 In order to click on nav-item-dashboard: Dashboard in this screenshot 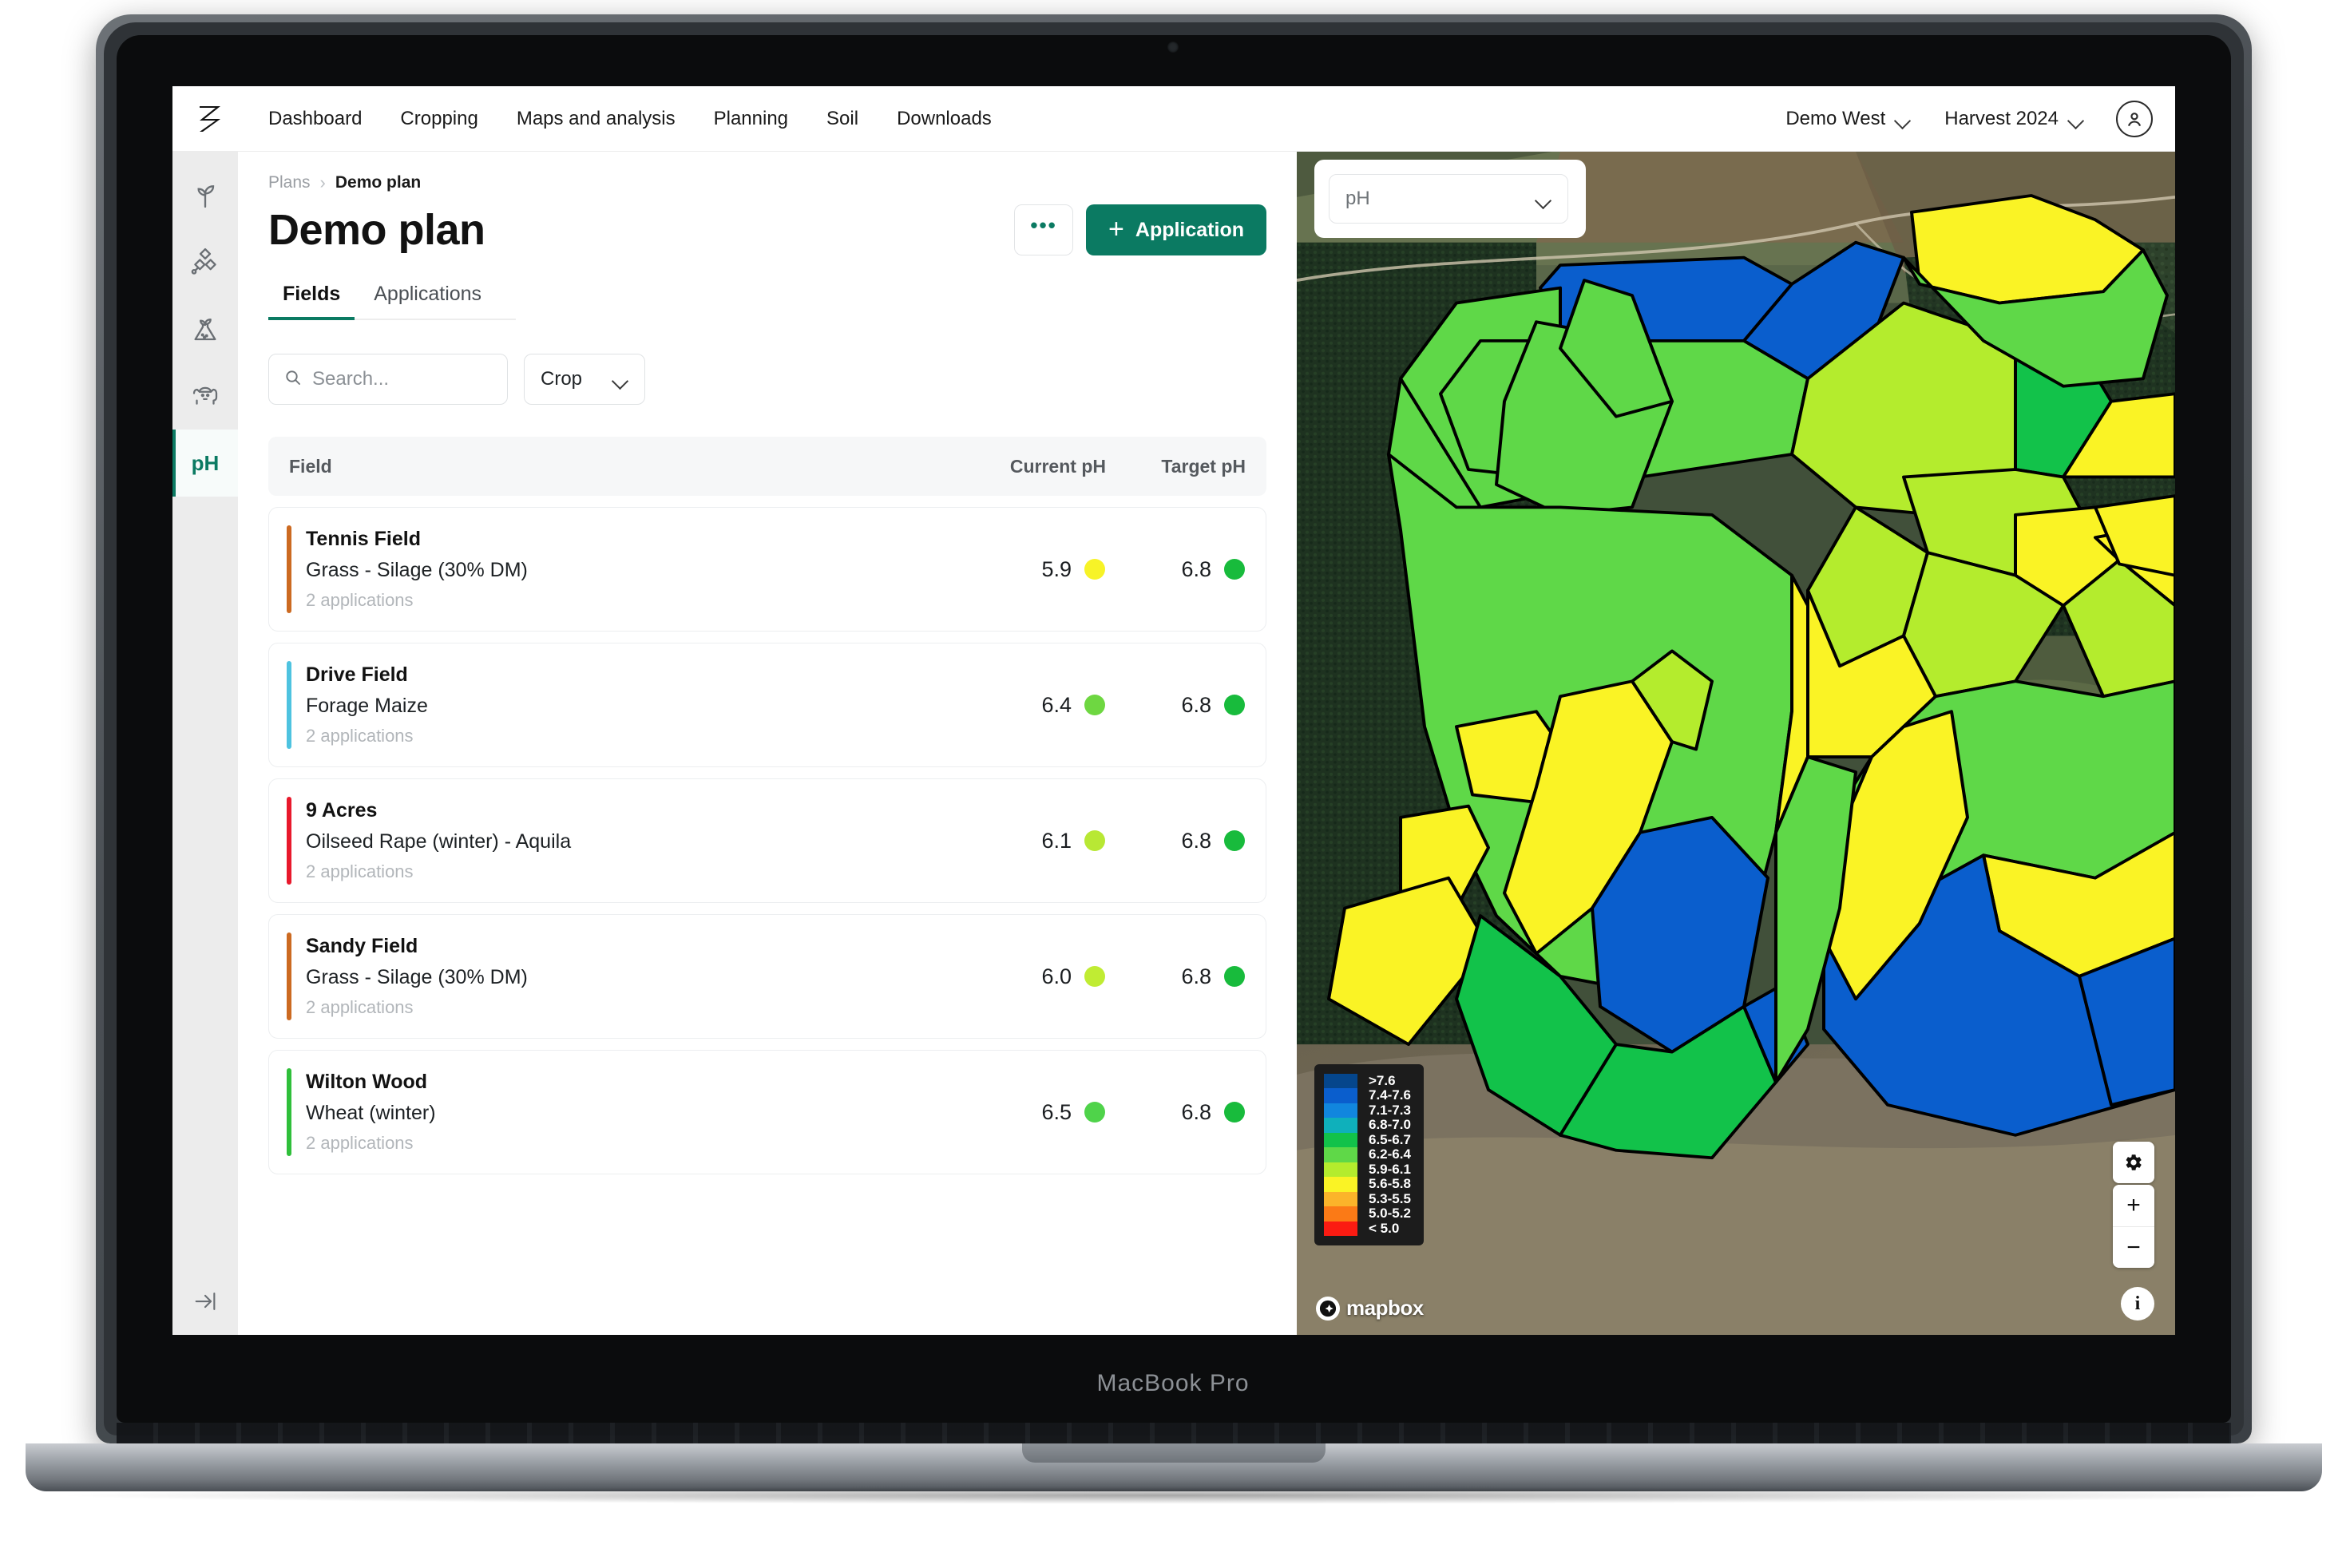, I will do `click(315, 119)`.